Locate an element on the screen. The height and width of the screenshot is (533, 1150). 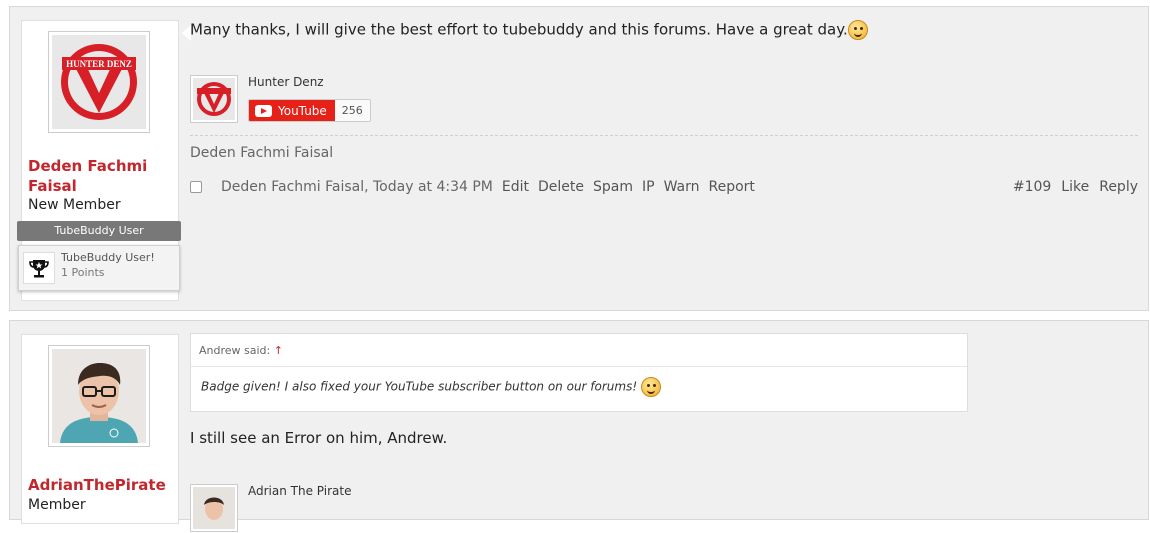
avatar: HUNTER DENZ is located at coordinates (99, 82).